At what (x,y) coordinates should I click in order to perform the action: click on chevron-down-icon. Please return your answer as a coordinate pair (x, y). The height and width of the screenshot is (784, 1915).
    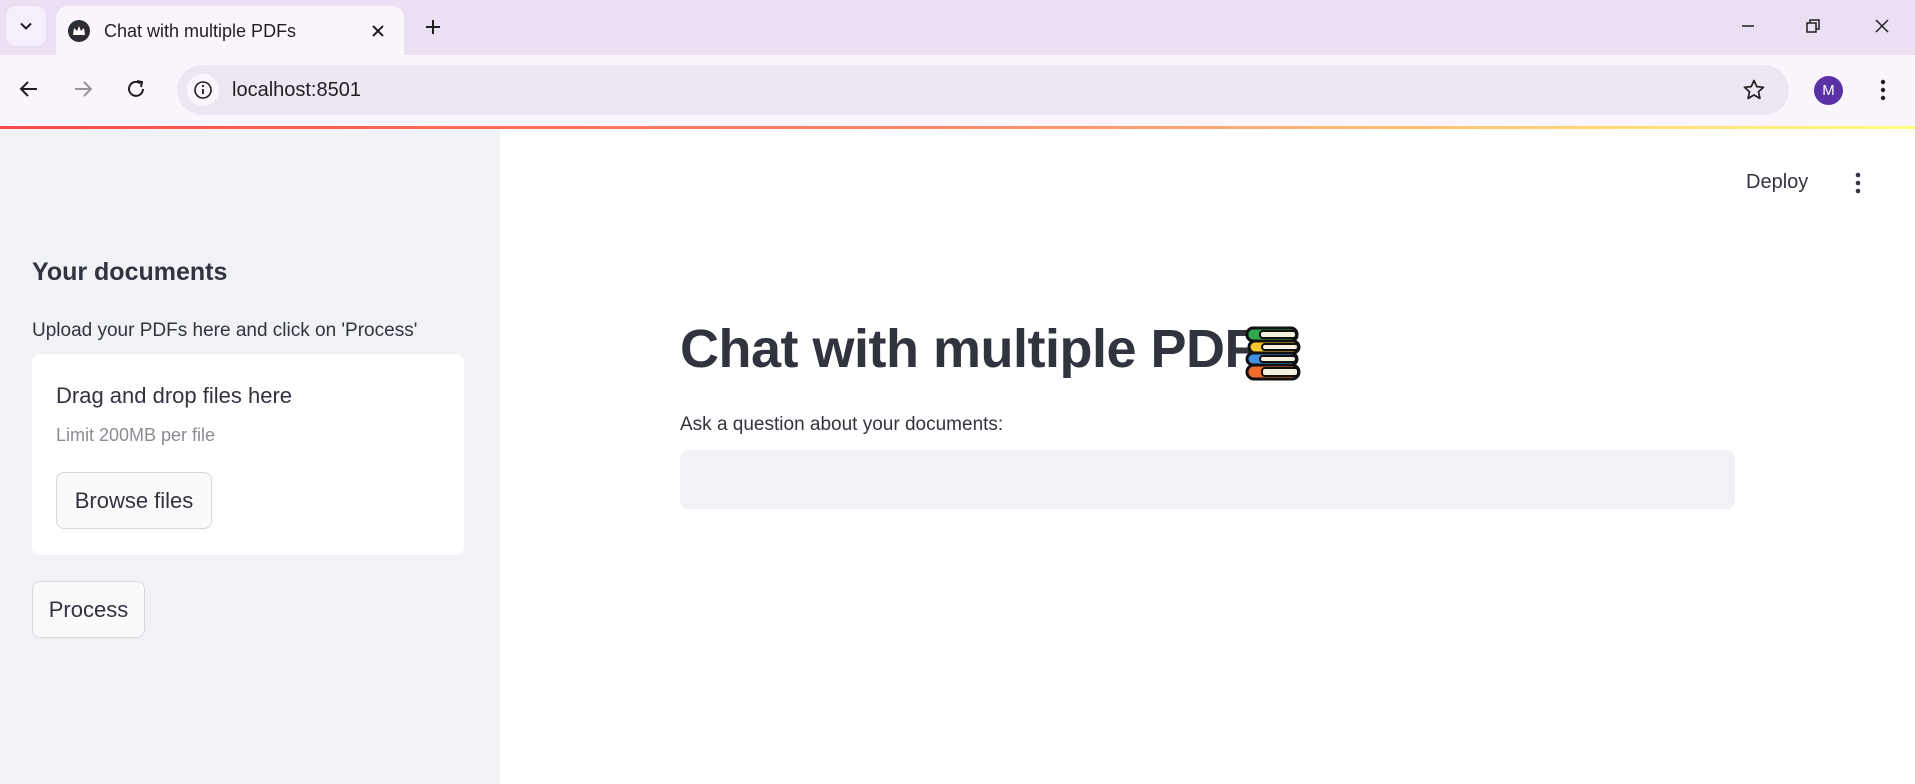
    Looking at the image, I should click on (26, 26).